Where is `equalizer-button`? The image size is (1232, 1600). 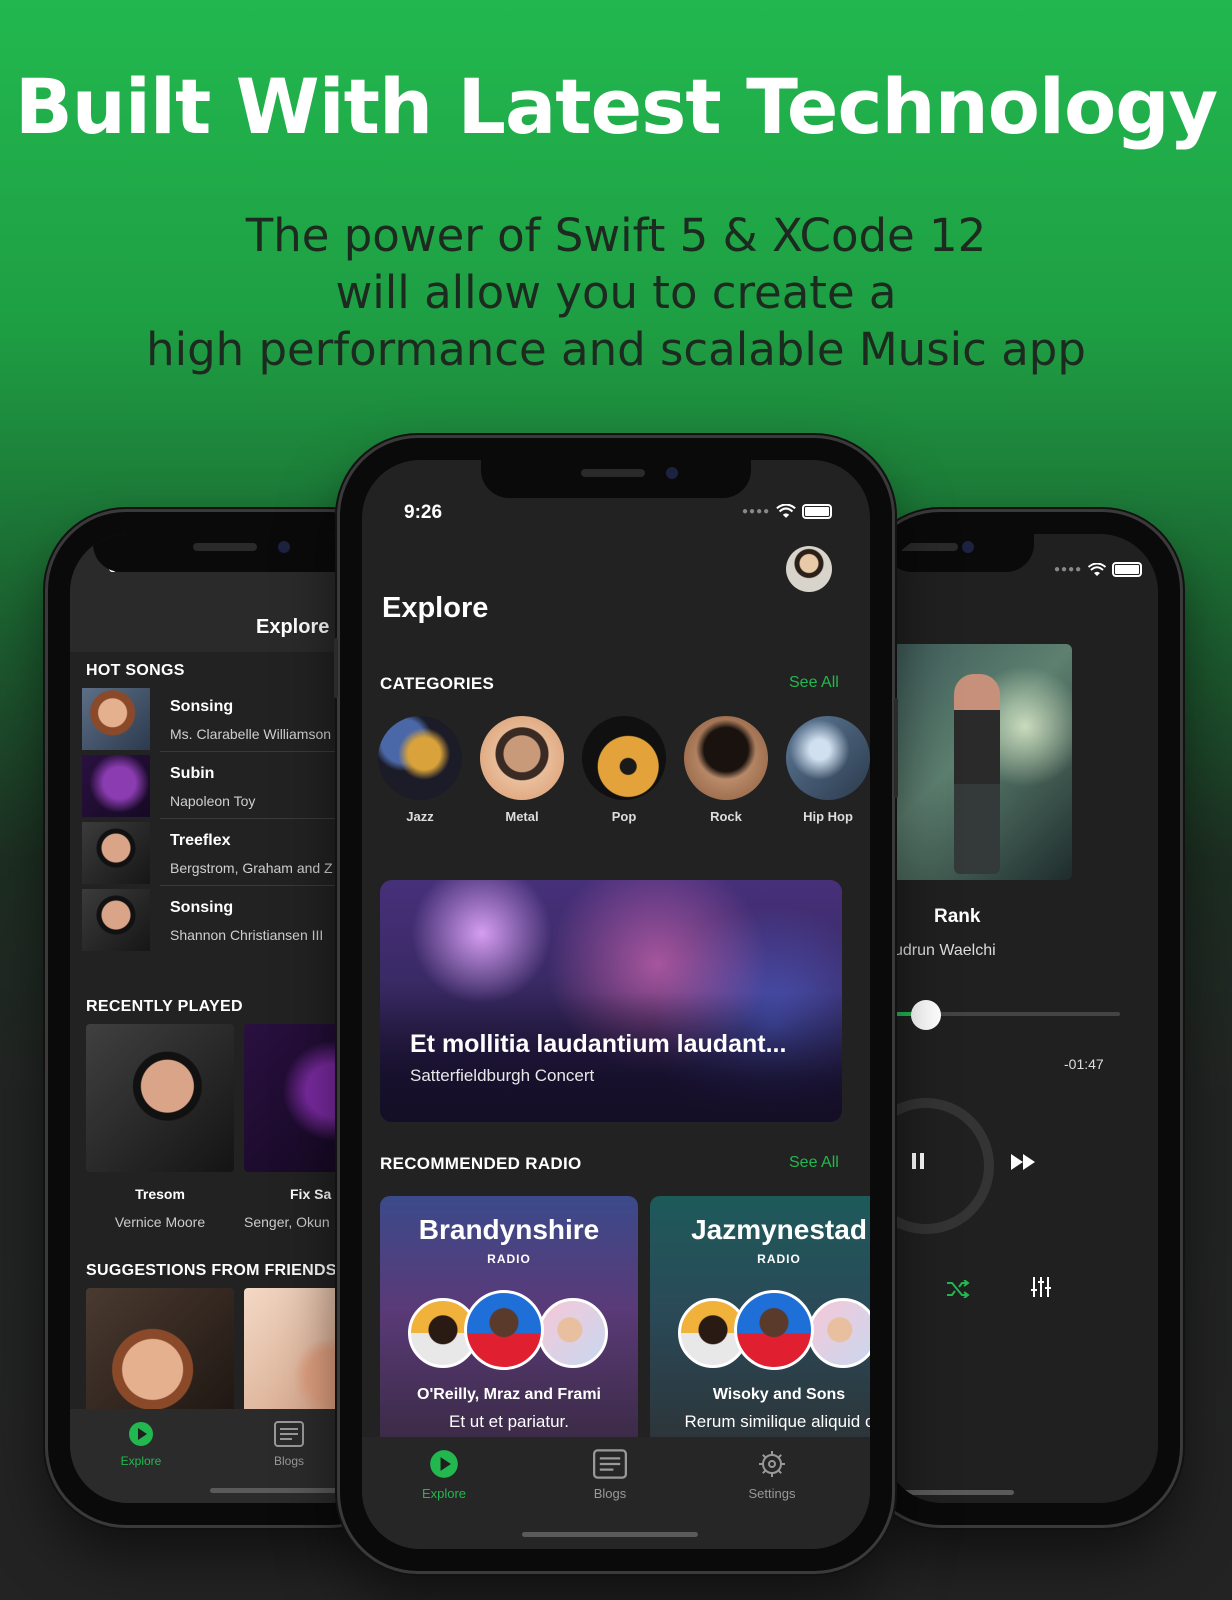 equalizer-button is located at coordinates (1041, 1290).